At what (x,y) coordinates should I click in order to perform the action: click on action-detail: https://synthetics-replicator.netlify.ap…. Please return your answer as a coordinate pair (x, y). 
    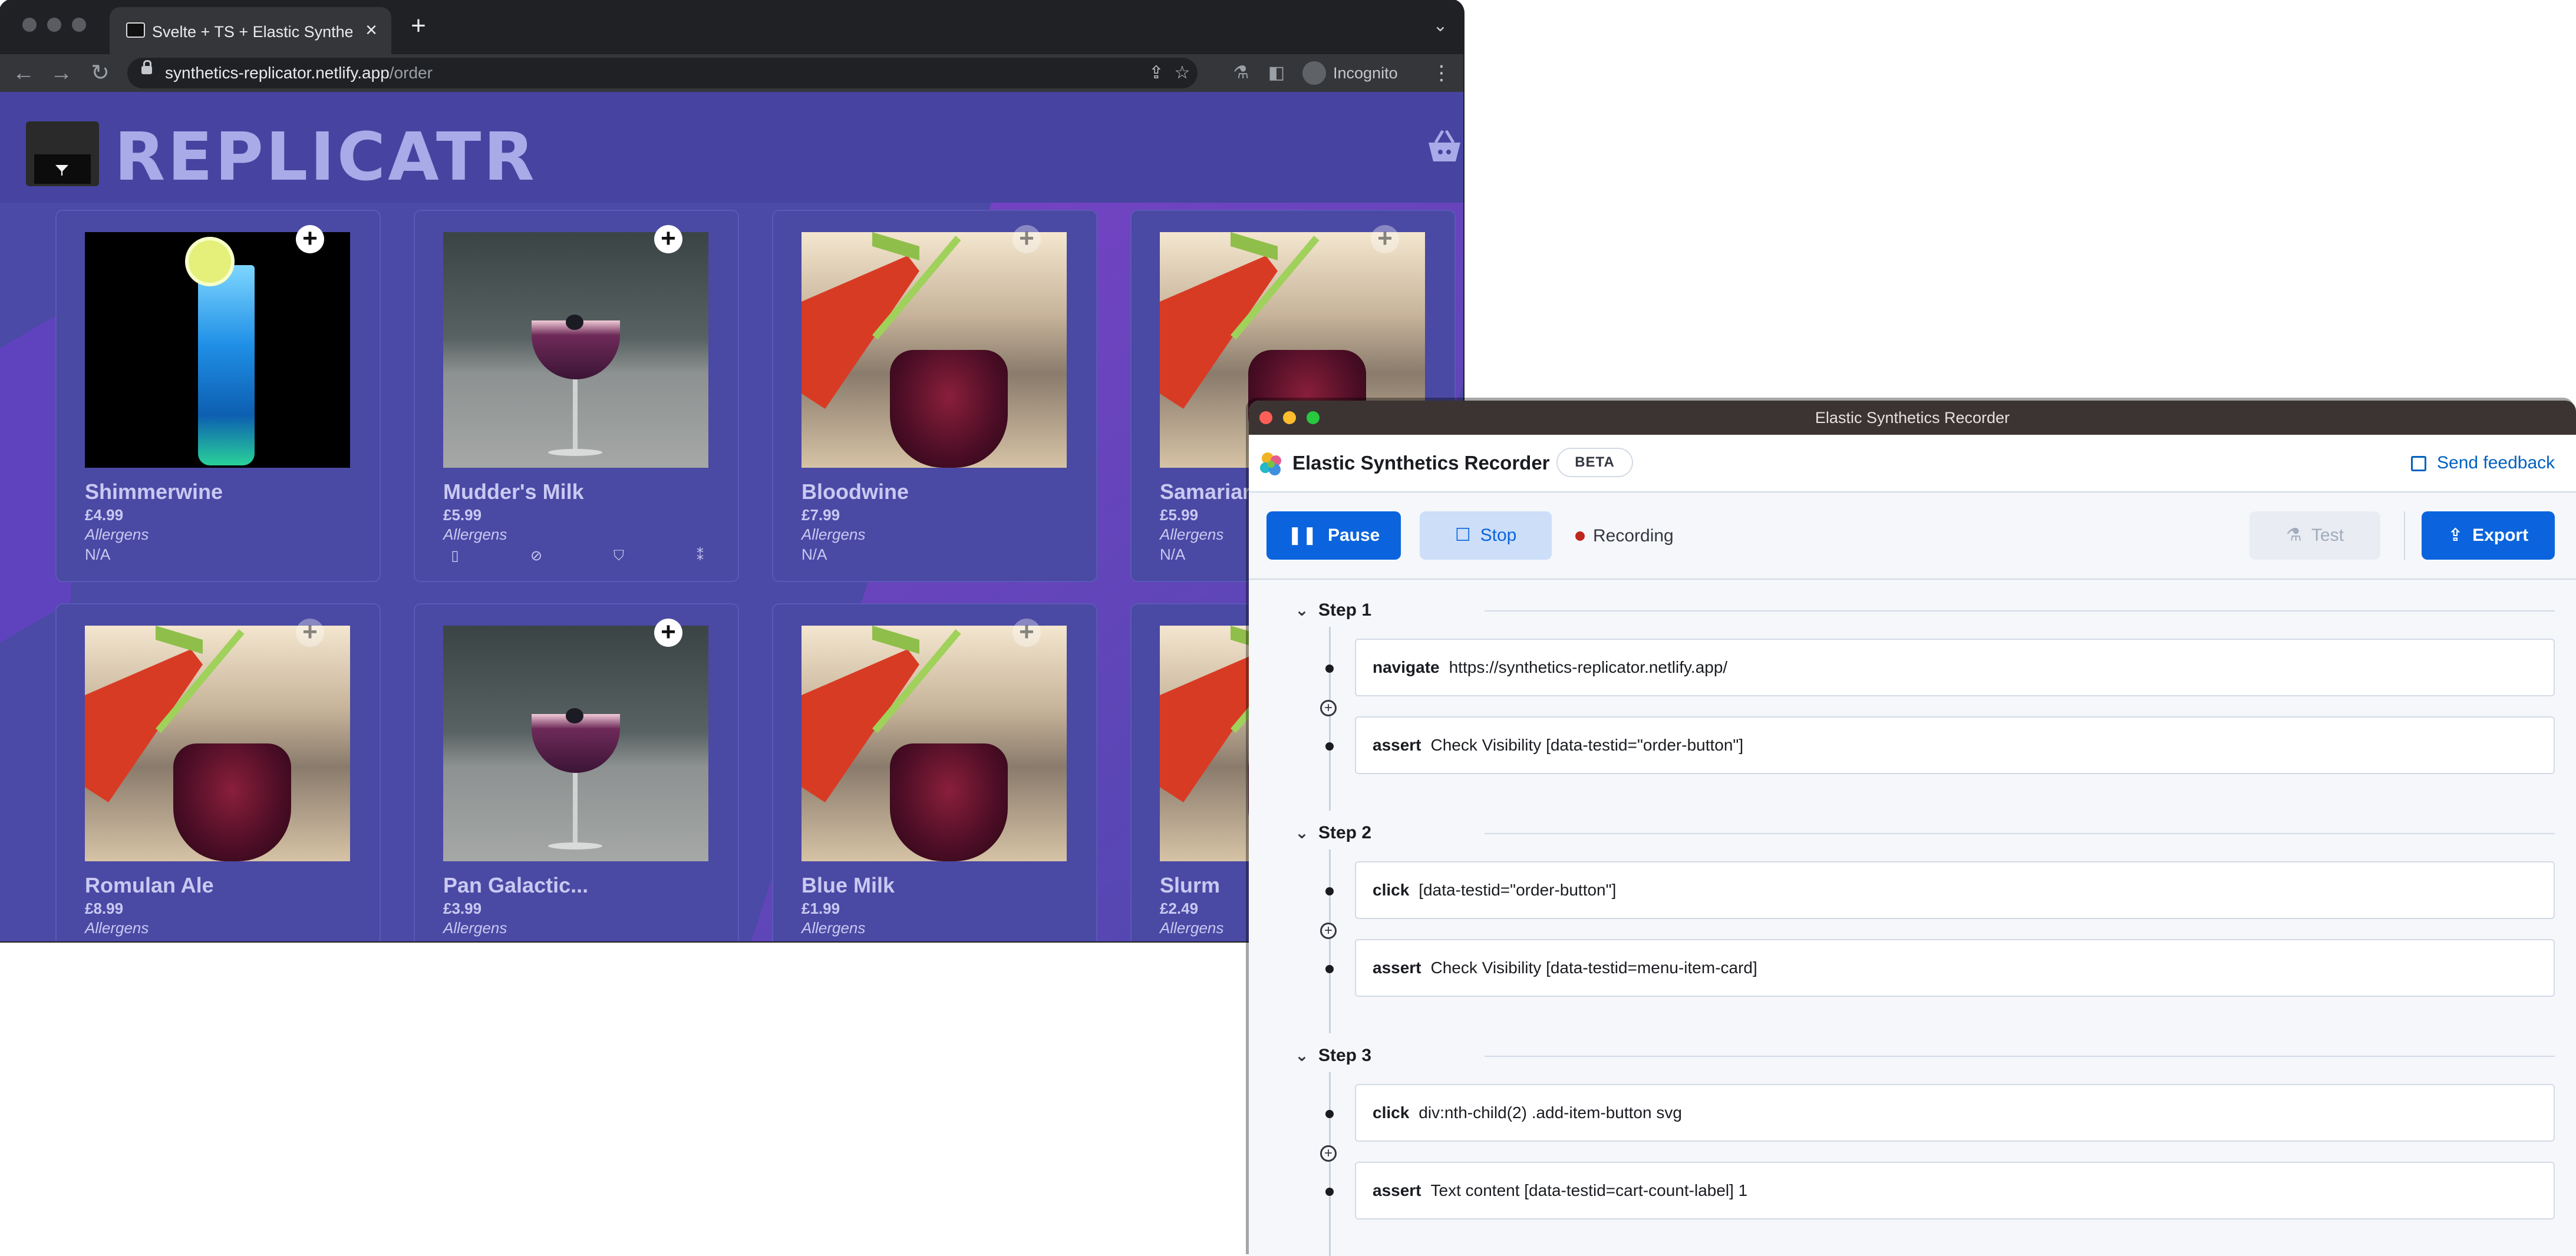
    Looking at the image, I should click on (1589, 667).